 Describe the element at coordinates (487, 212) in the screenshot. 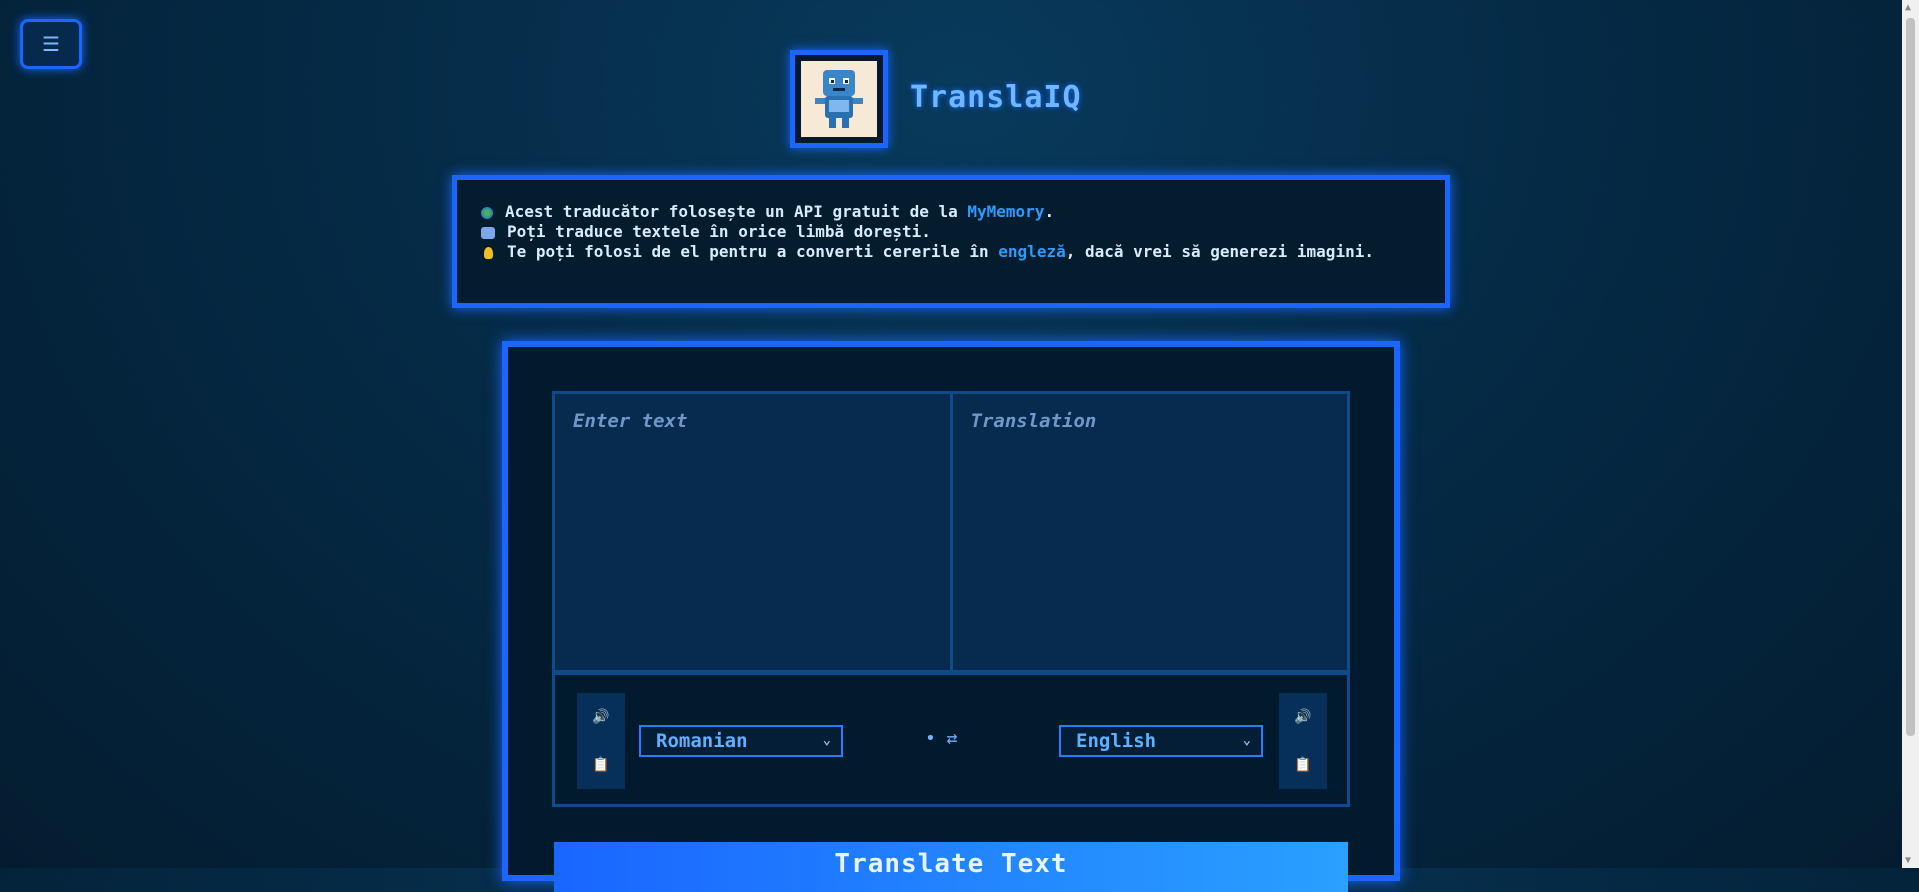

I see `globe-icon` at that location.